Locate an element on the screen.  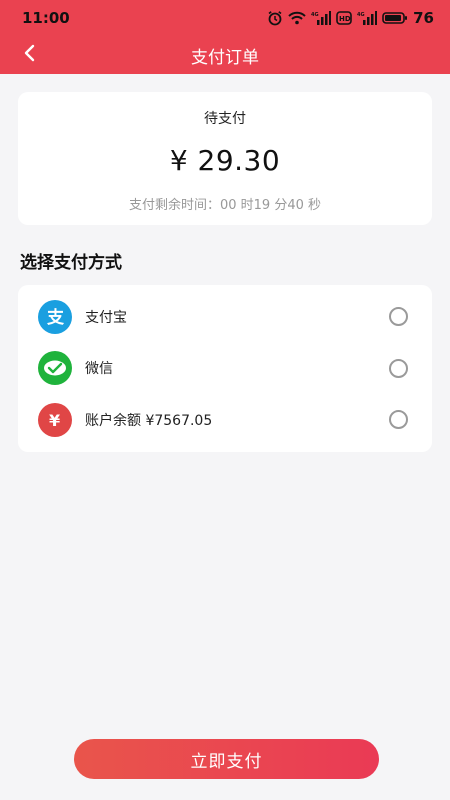
payment-method-label: 微信 is located at coordinates (99, 369).